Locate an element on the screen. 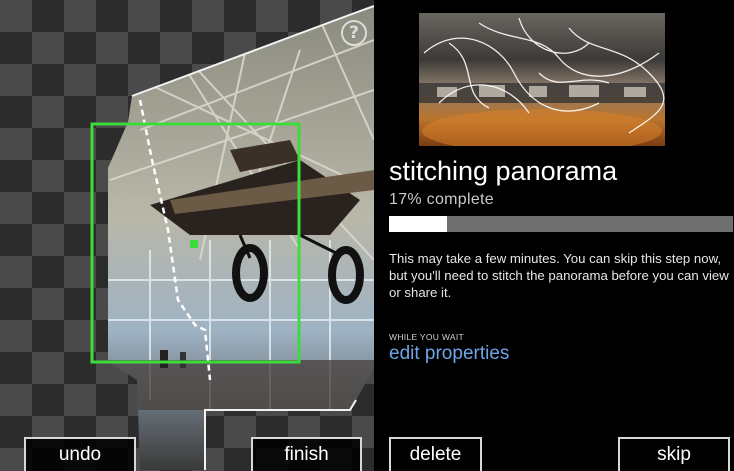 The height and width of the screenshot is (471, 734). progress-bar-fill is located at coordinates (418, 224).